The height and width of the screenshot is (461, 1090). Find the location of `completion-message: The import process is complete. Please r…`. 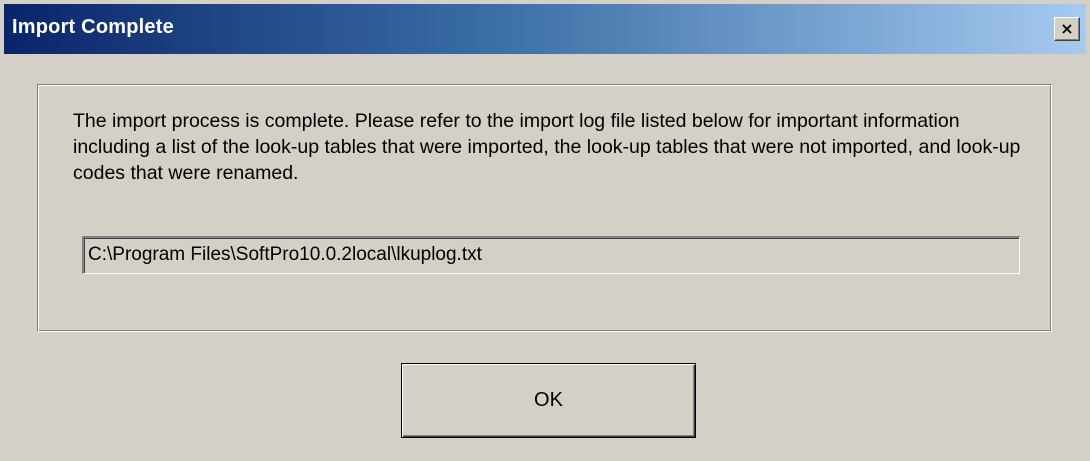

completion-message: The import process is complete. Please r… is located at coordinates (547, 147).